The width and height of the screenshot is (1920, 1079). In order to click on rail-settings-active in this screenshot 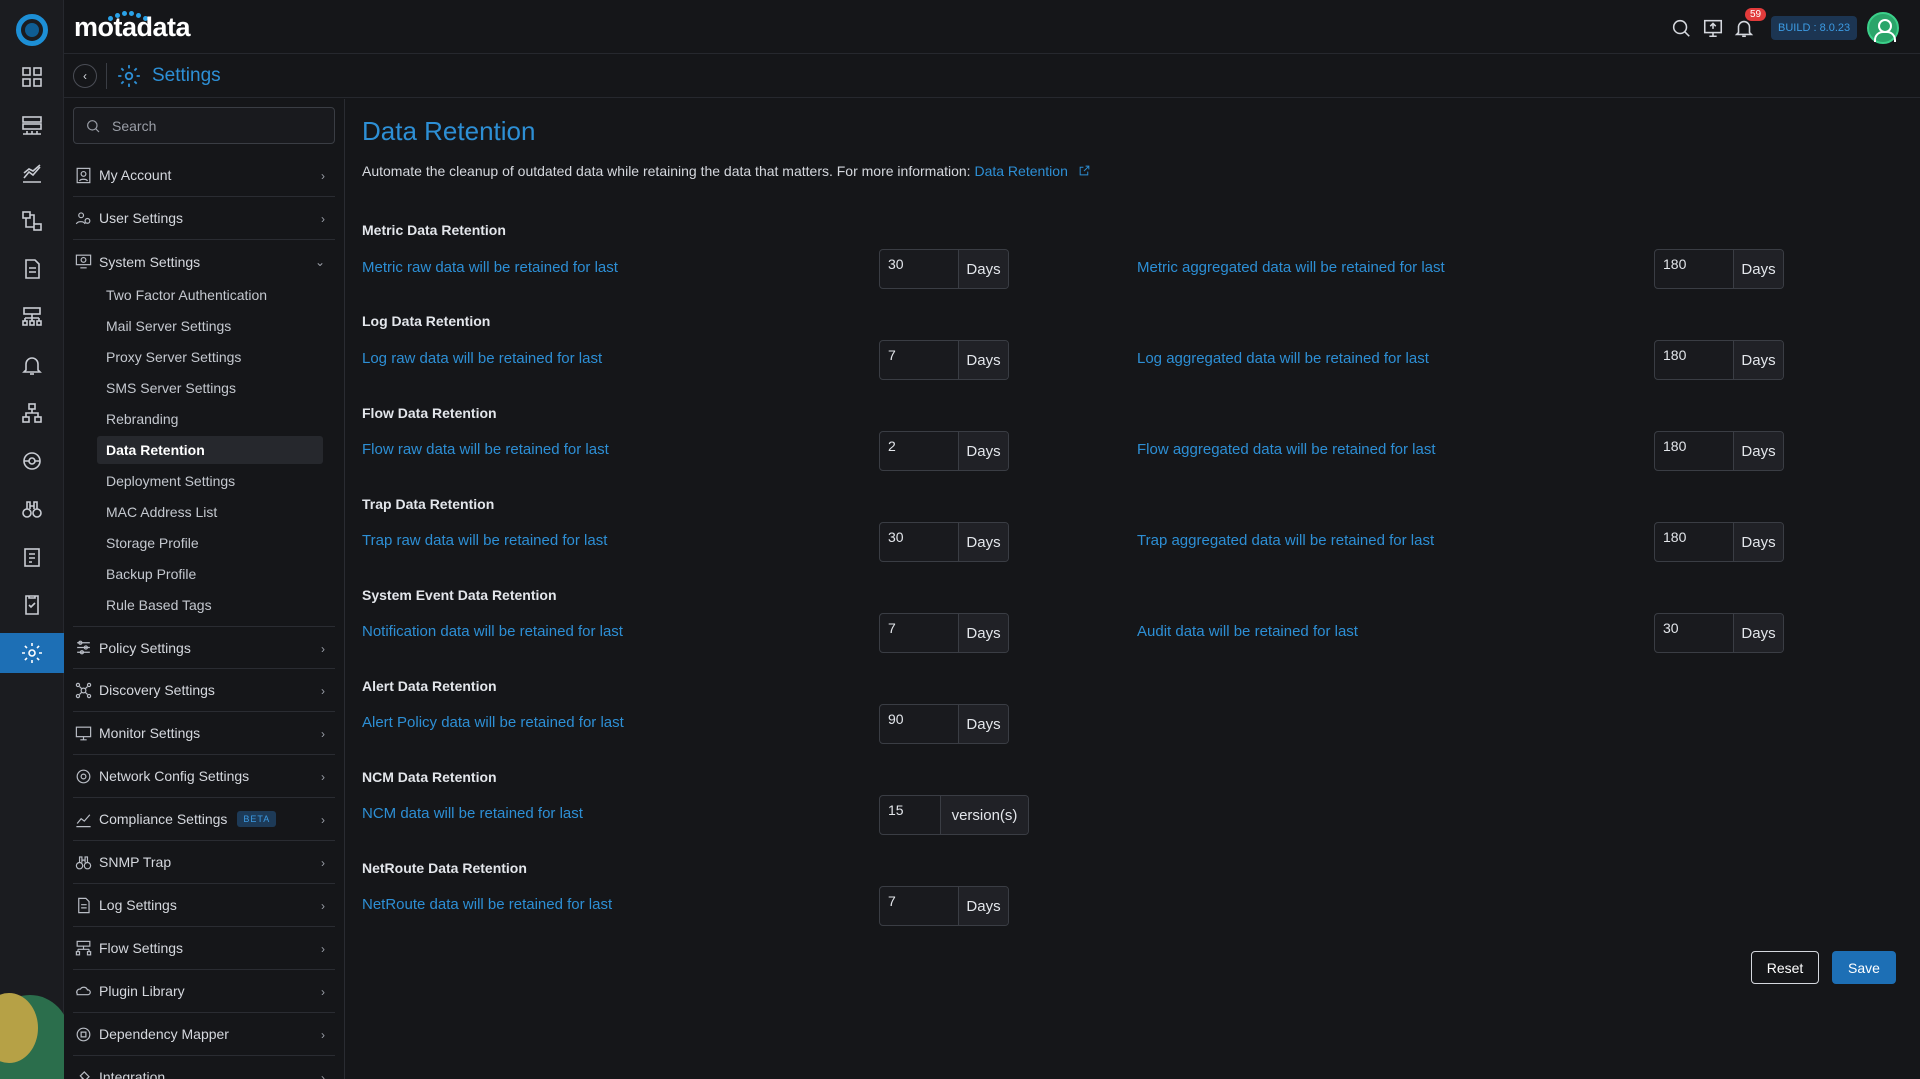, I will do `click(32, 653)`.